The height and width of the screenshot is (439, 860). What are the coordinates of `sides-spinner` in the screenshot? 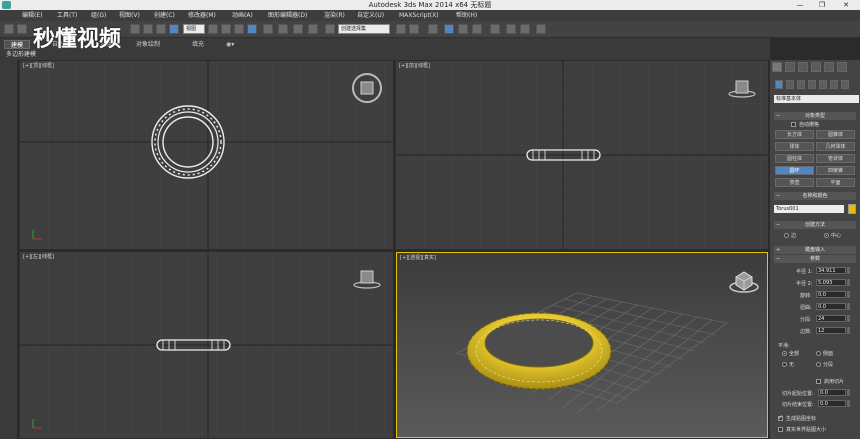 It's located at (848, 330).